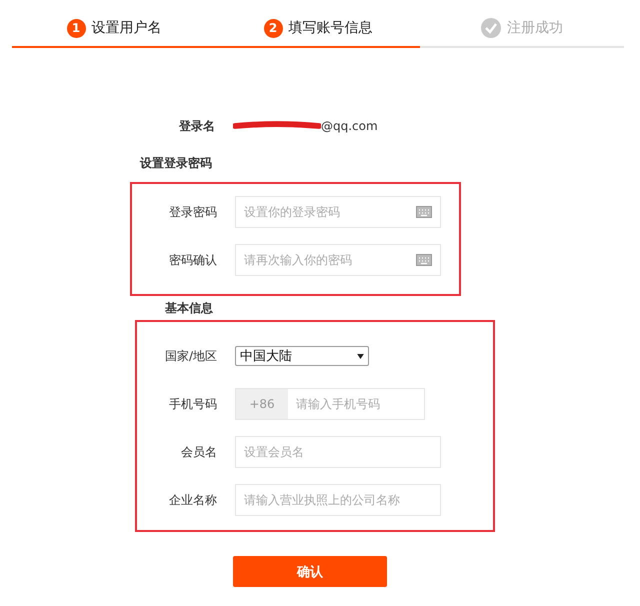 The width and height of the screenshot is (640, 606). What do you see at coordinates (192, 500) in the screenshot?
I see `field-label: 企业名称` at bounding box center [192, 500].